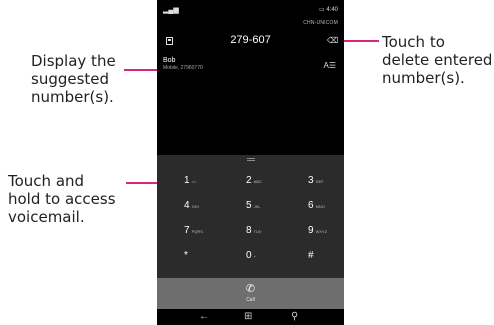 The image size is (494, 325). What do you see at coordinates (250, 236) in the screenshot?
I see `key-8: 8 TUV` at bounding box center [250, 236].